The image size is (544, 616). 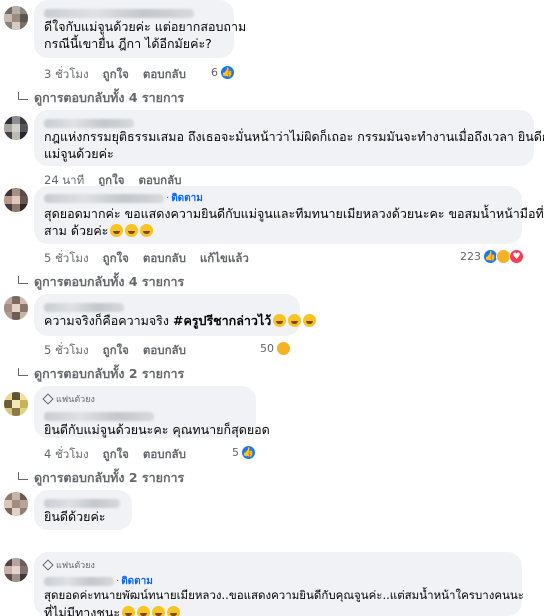 I want to click on timestamp: 3 ชั่วโมง, so click(x=66, y=75).